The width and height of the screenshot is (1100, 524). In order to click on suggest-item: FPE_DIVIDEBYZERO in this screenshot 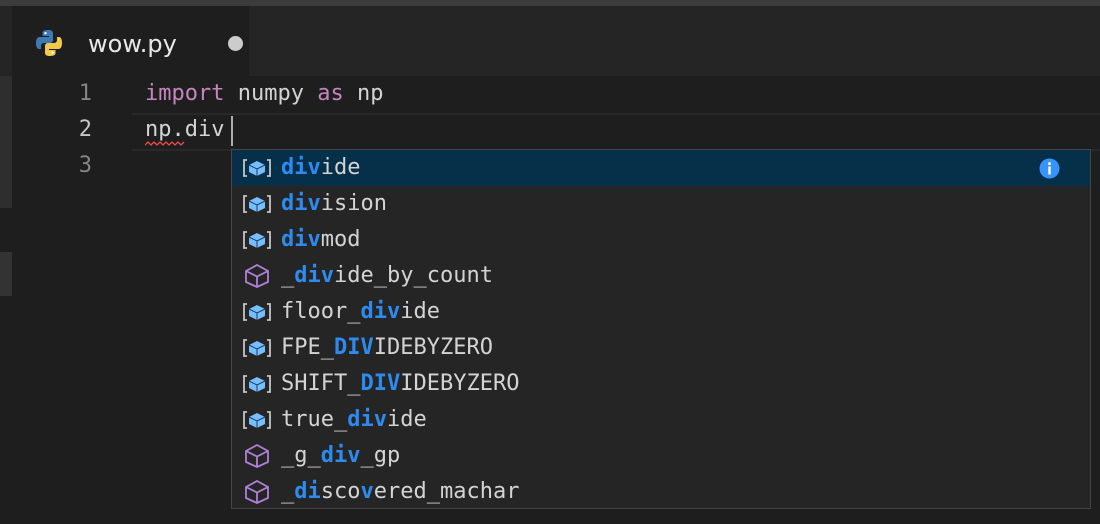, I will do `click(661, 348)`.